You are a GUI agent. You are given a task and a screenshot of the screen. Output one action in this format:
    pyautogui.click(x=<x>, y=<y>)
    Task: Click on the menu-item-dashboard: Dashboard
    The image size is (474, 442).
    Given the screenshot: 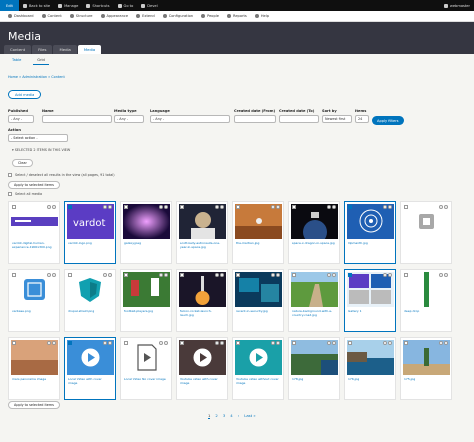 What is the action you would take?
    pyautogui.click(x=21, y=16)
    